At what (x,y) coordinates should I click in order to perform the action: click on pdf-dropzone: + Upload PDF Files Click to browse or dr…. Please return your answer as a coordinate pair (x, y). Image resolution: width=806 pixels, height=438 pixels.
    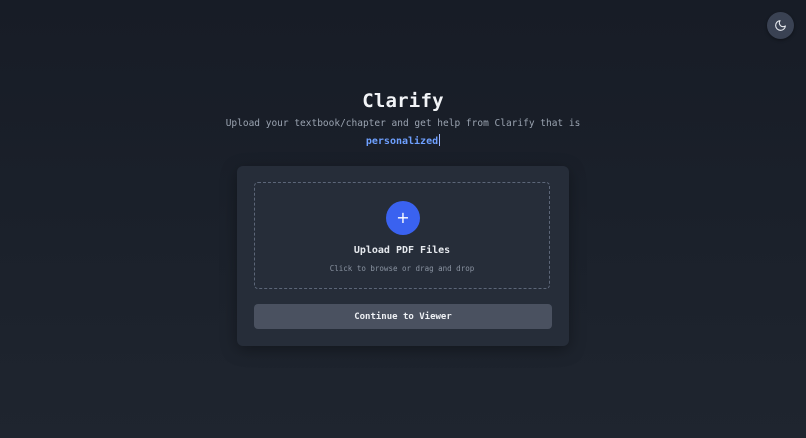
    Looking at the image, I should click on (402, 235).